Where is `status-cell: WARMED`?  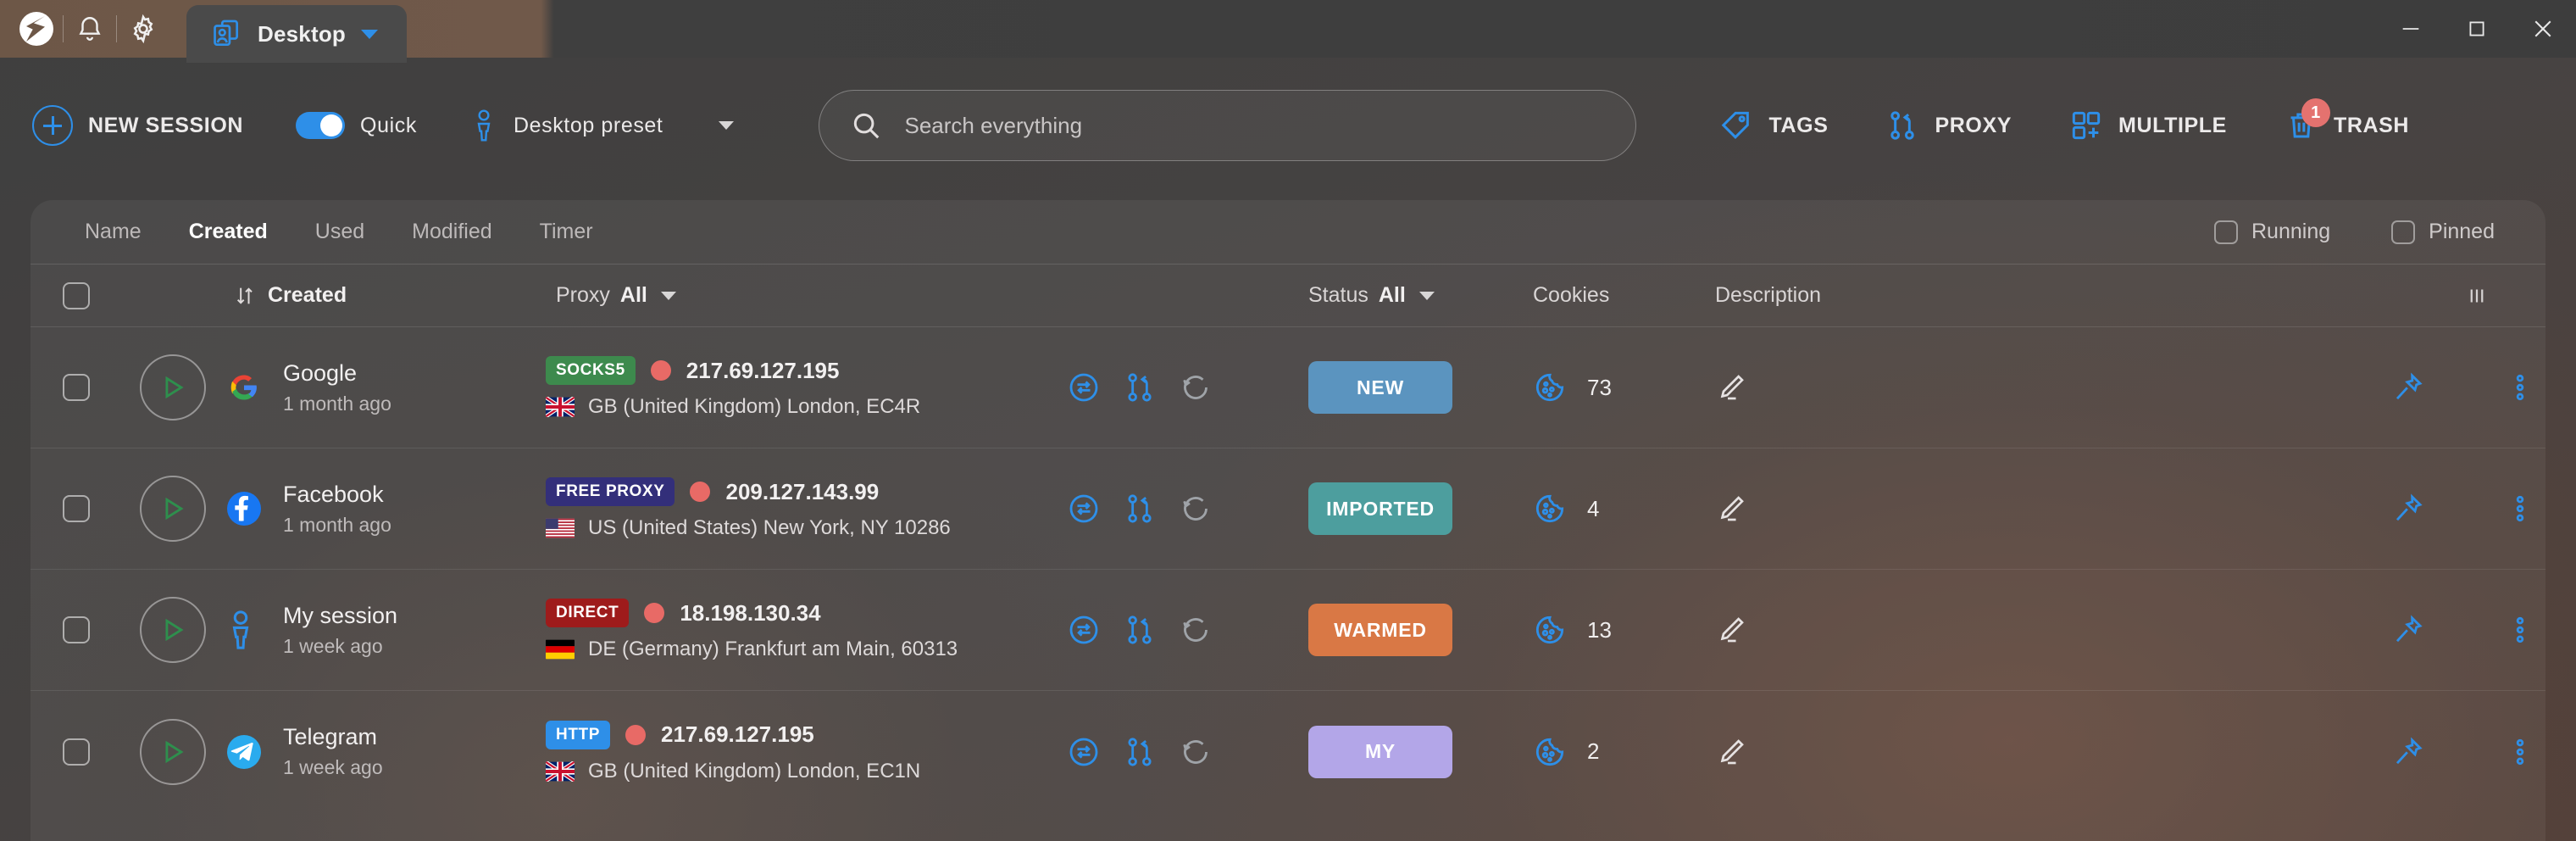
status-cell: WARMED is located at coordinates (1420, 630).